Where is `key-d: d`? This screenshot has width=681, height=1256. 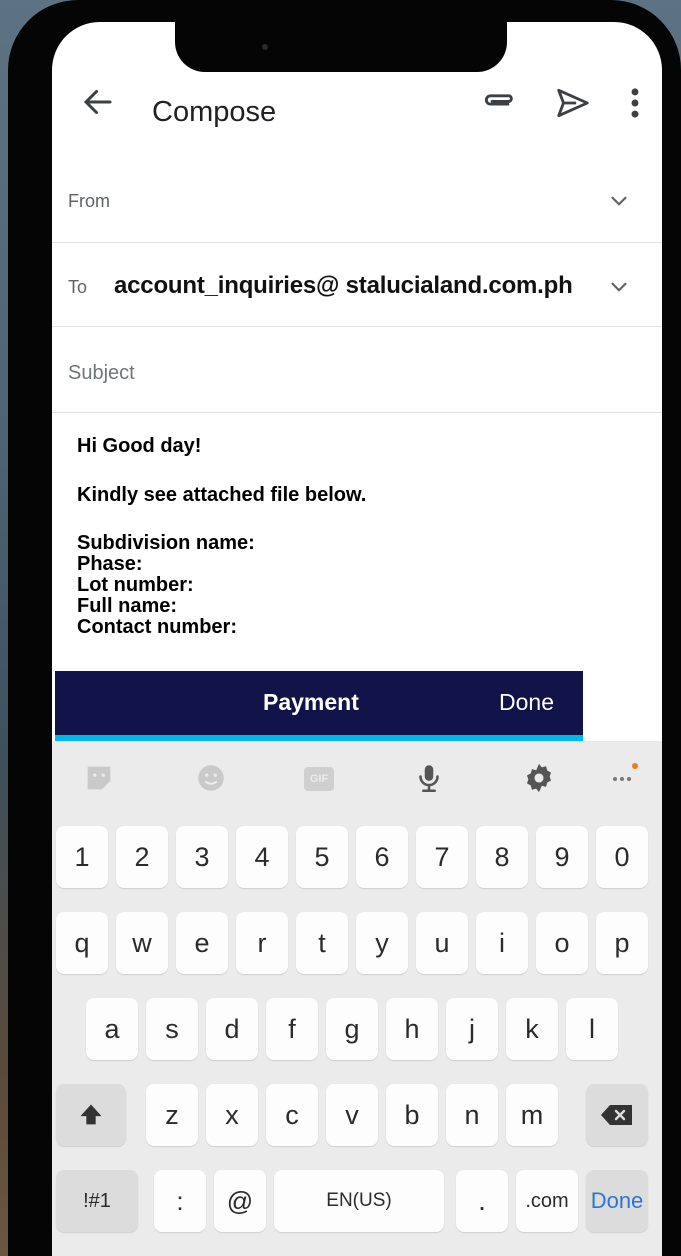
key-d: d is located at coordinates (232, 1029).